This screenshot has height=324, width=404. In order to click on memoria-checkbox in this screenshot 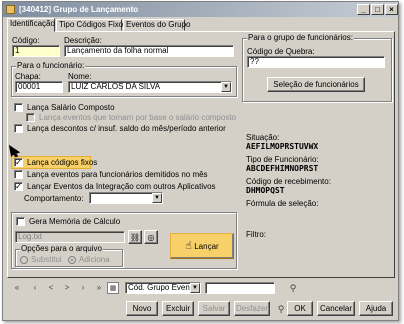, I will do `click(20, 221)`.